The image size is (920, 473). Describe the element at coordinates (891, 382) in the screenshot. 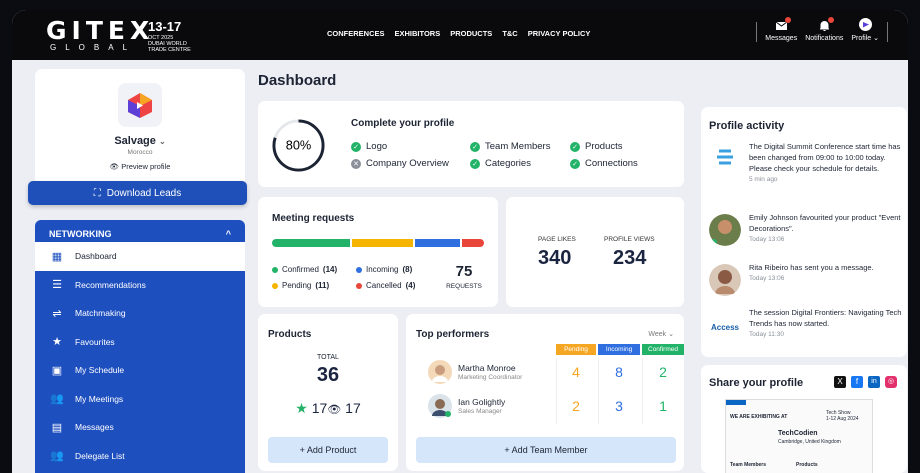

I see `instagram-icon: ◎` at that location.